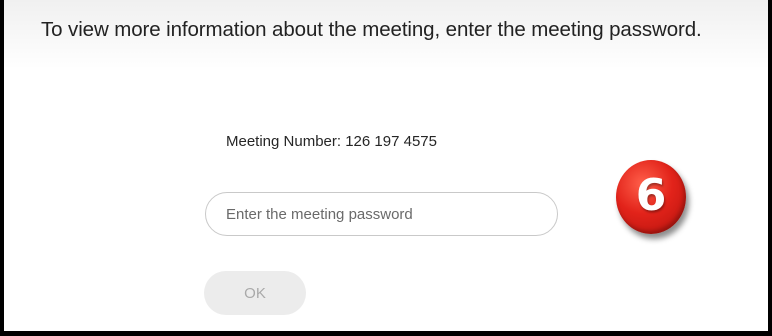  I want to click on step-number-badge: 6, so click(651, 197).